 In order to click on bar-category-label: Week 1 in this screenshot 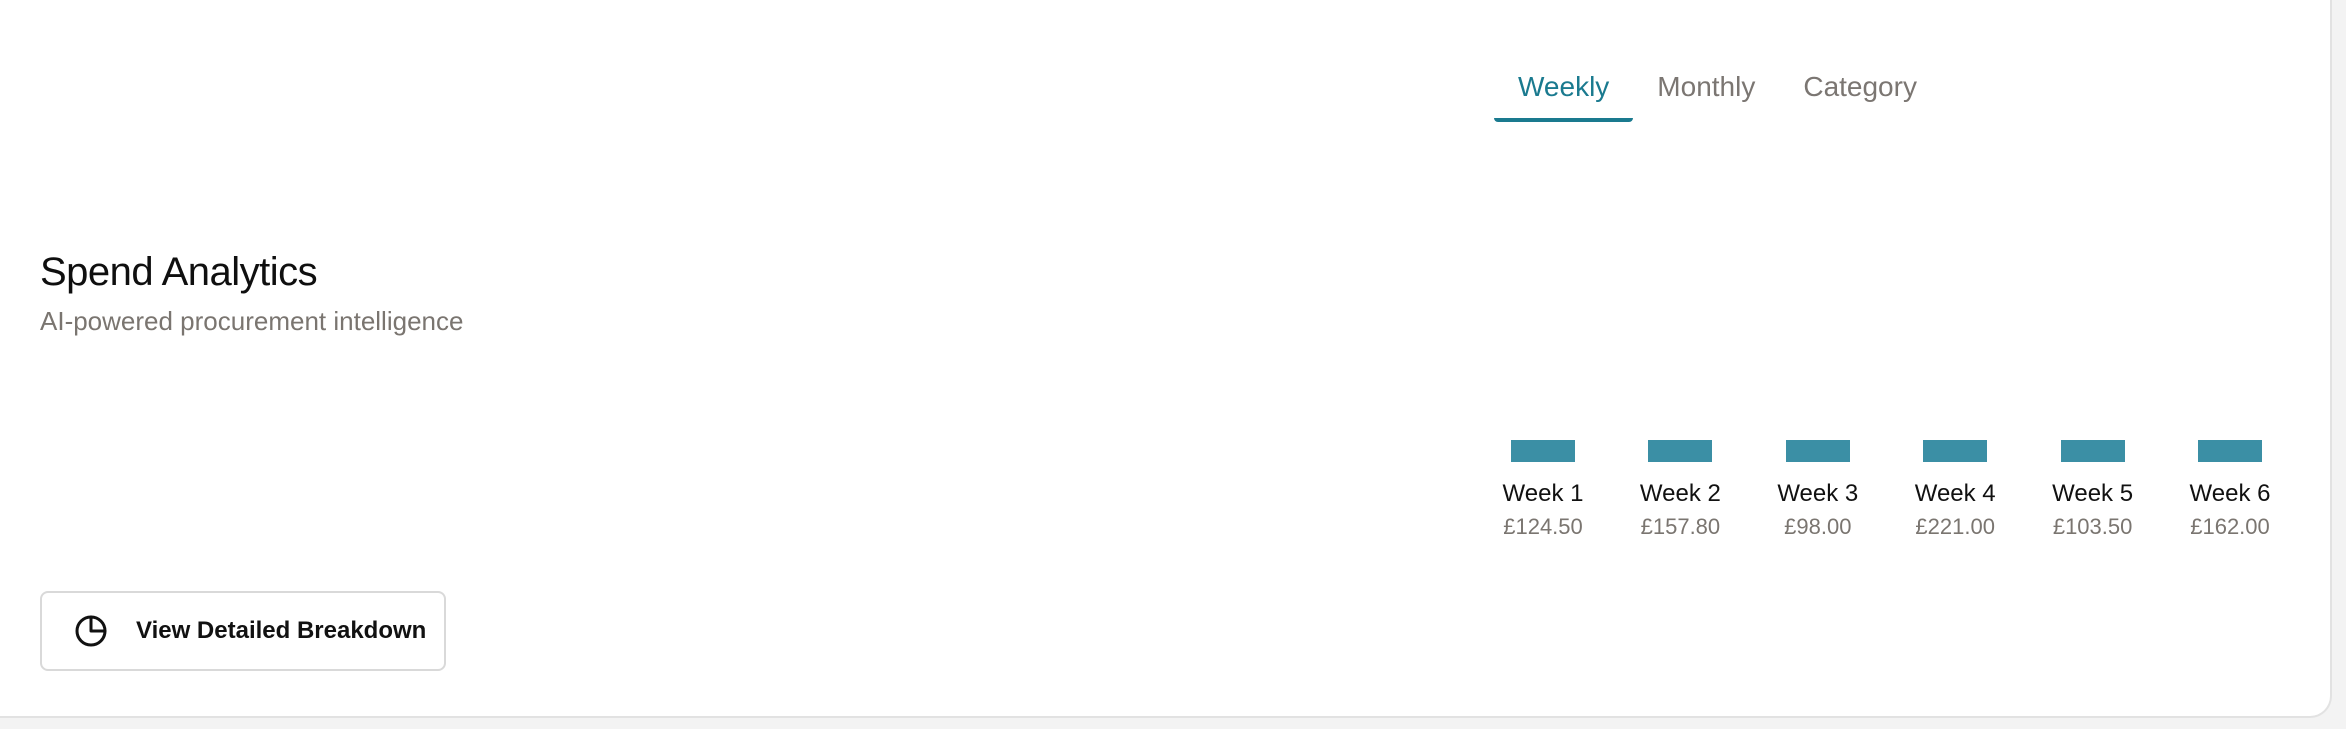, I will do `click(1543, 493)`.